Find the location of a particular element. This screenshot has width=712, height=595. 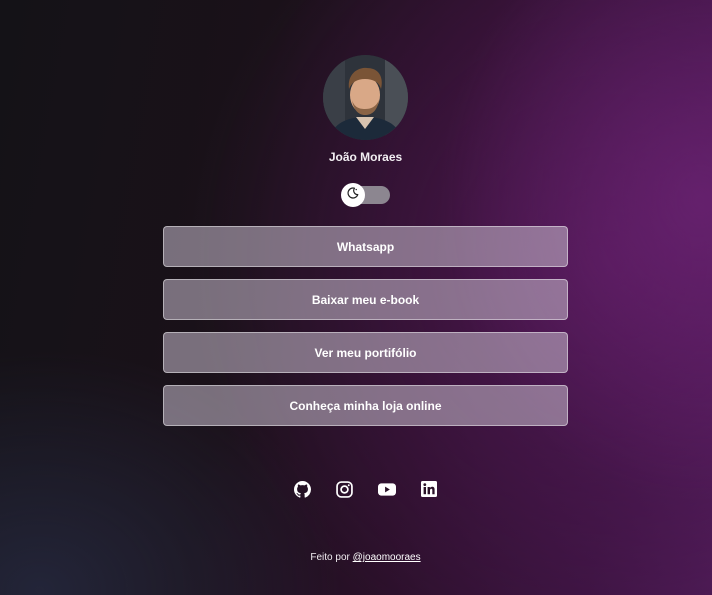

footer-prefix: Feito por is located at coordinates (330, 557).